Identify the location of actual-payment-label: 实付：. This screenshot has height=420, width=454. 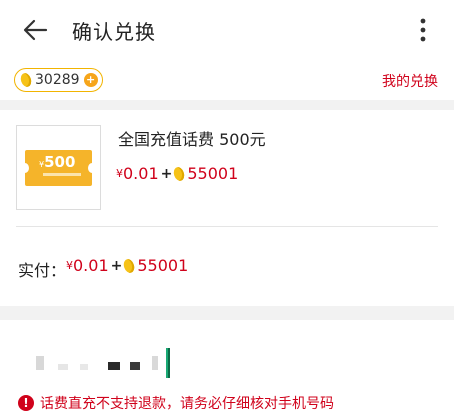
(42, 270).